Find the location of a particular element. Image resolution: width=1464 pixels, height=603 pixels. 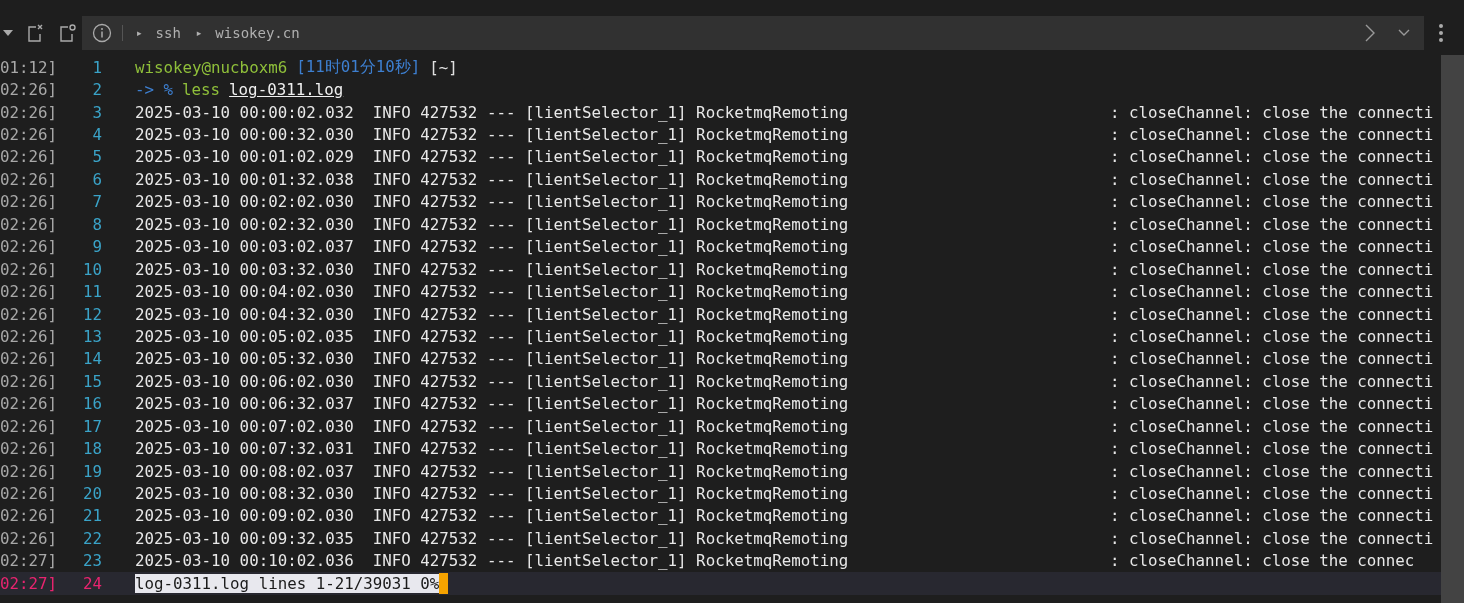

log-entry: 2025-03-10 00:09:32.035 INFO 427532 --- [lientSelector_1] RocketmqRemoting is located at coordinates (492, 538).